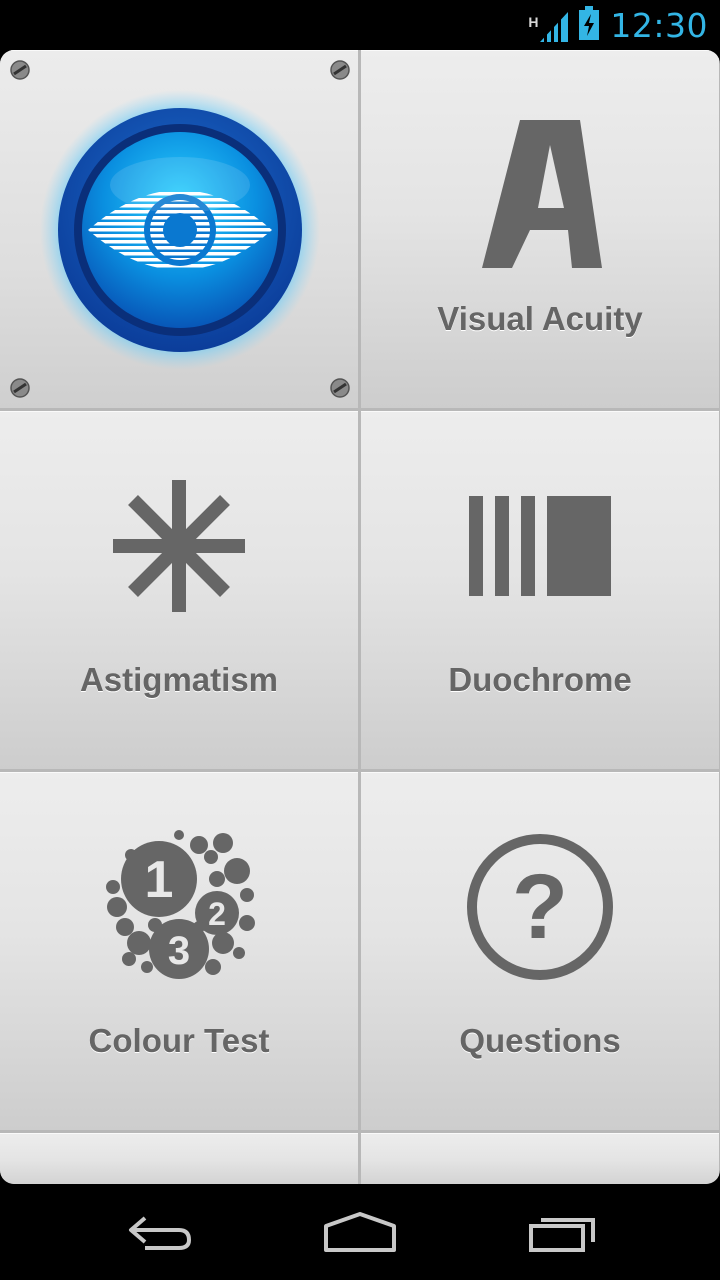 The image size is (720, 1280). Describe the element at coordinates (360, 25) in the screenshot. I see `status-bar: H 12:30` at that location.